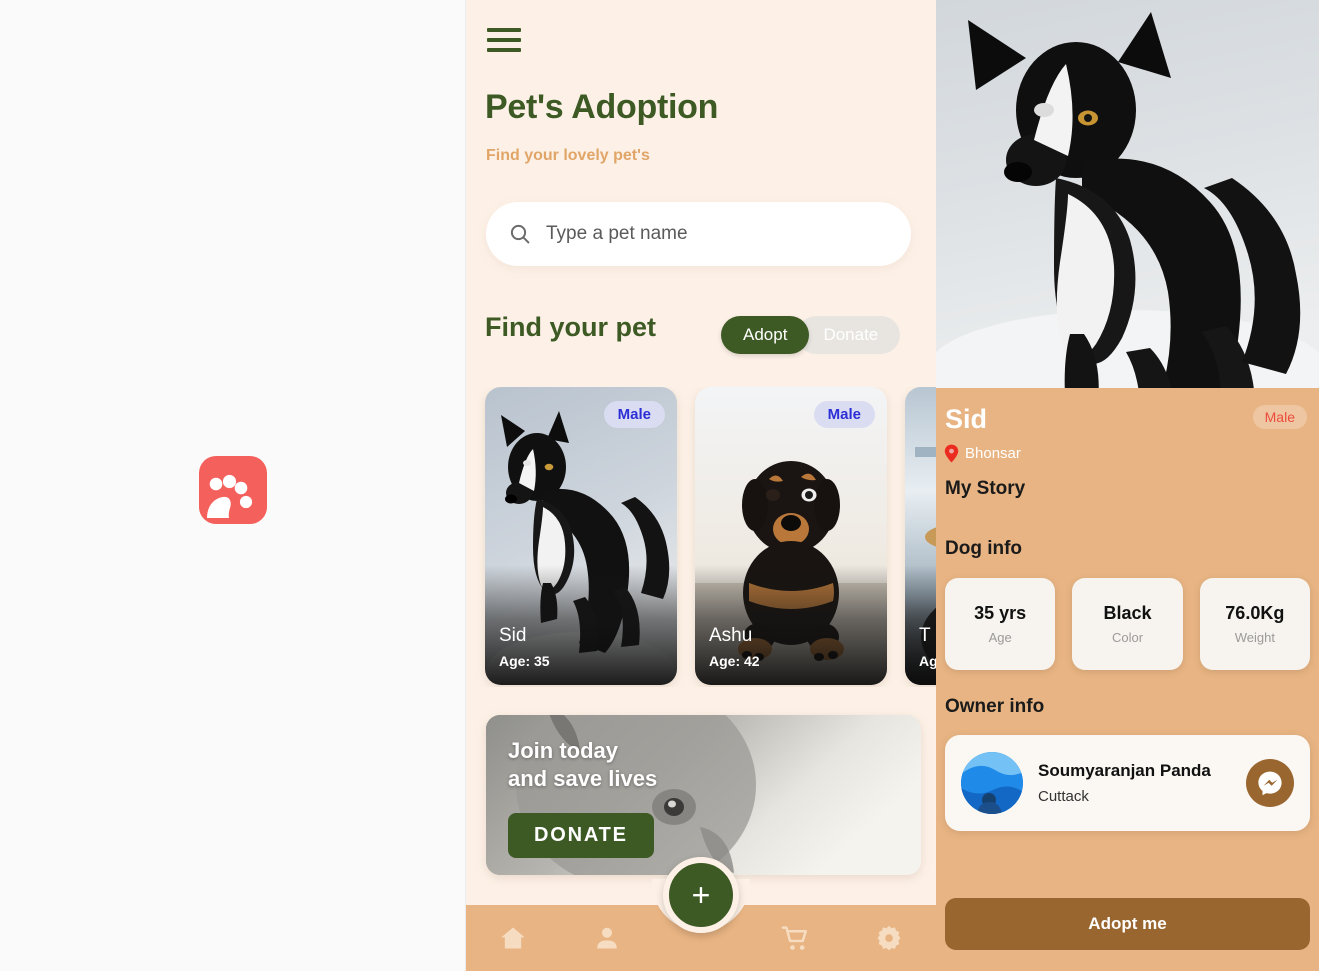  Describe the element at coordinates (581, 536) in the screenshot. I see `pet-card: Male Sid Age: 35` at that location.